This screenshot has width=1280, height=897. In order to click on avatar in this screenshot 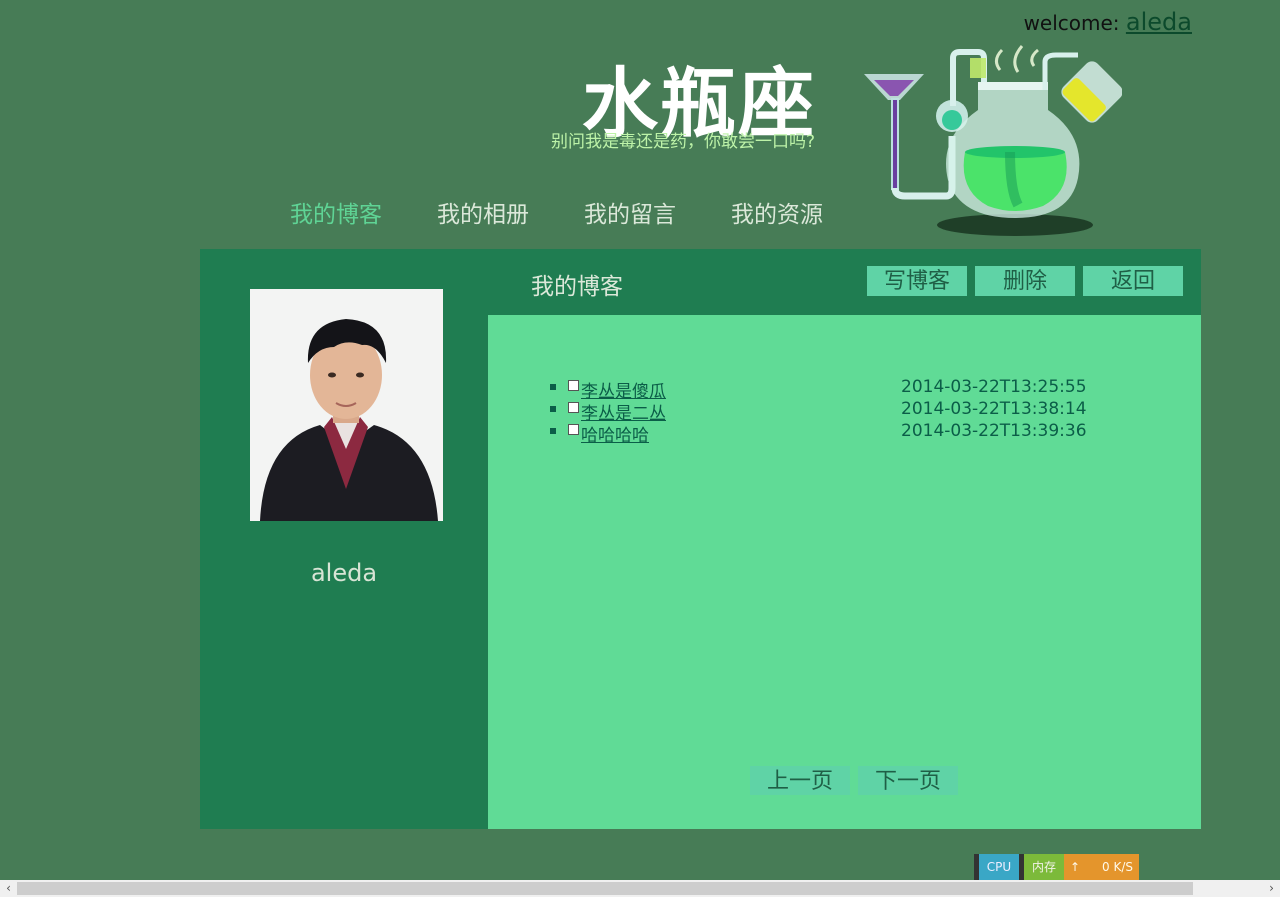, I will do `click(346, 405)`.